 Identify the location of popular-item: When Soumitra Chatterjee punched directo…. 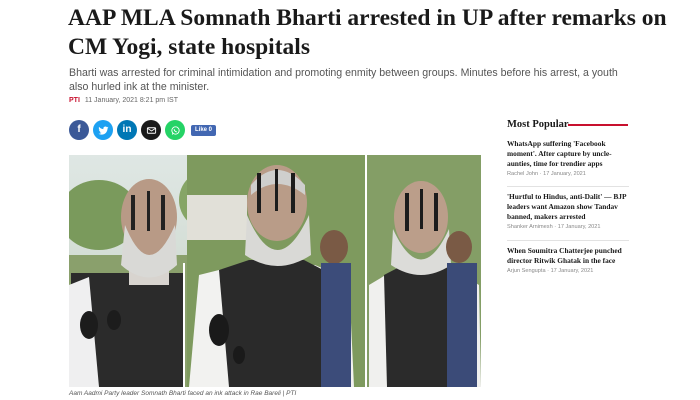
(568, 260).